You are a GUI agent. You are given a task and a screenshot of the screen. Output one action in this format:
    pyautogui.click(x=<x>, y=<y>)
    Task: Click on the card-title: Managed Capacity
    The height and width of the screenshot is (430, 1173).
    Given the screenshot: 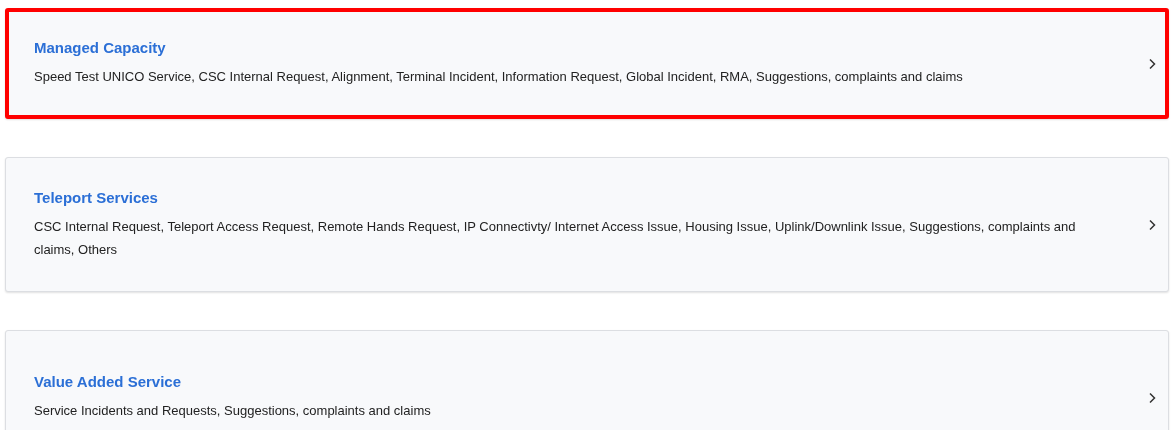 What is the action you would take?
    pyautogui.click(x=100, y=47)
    